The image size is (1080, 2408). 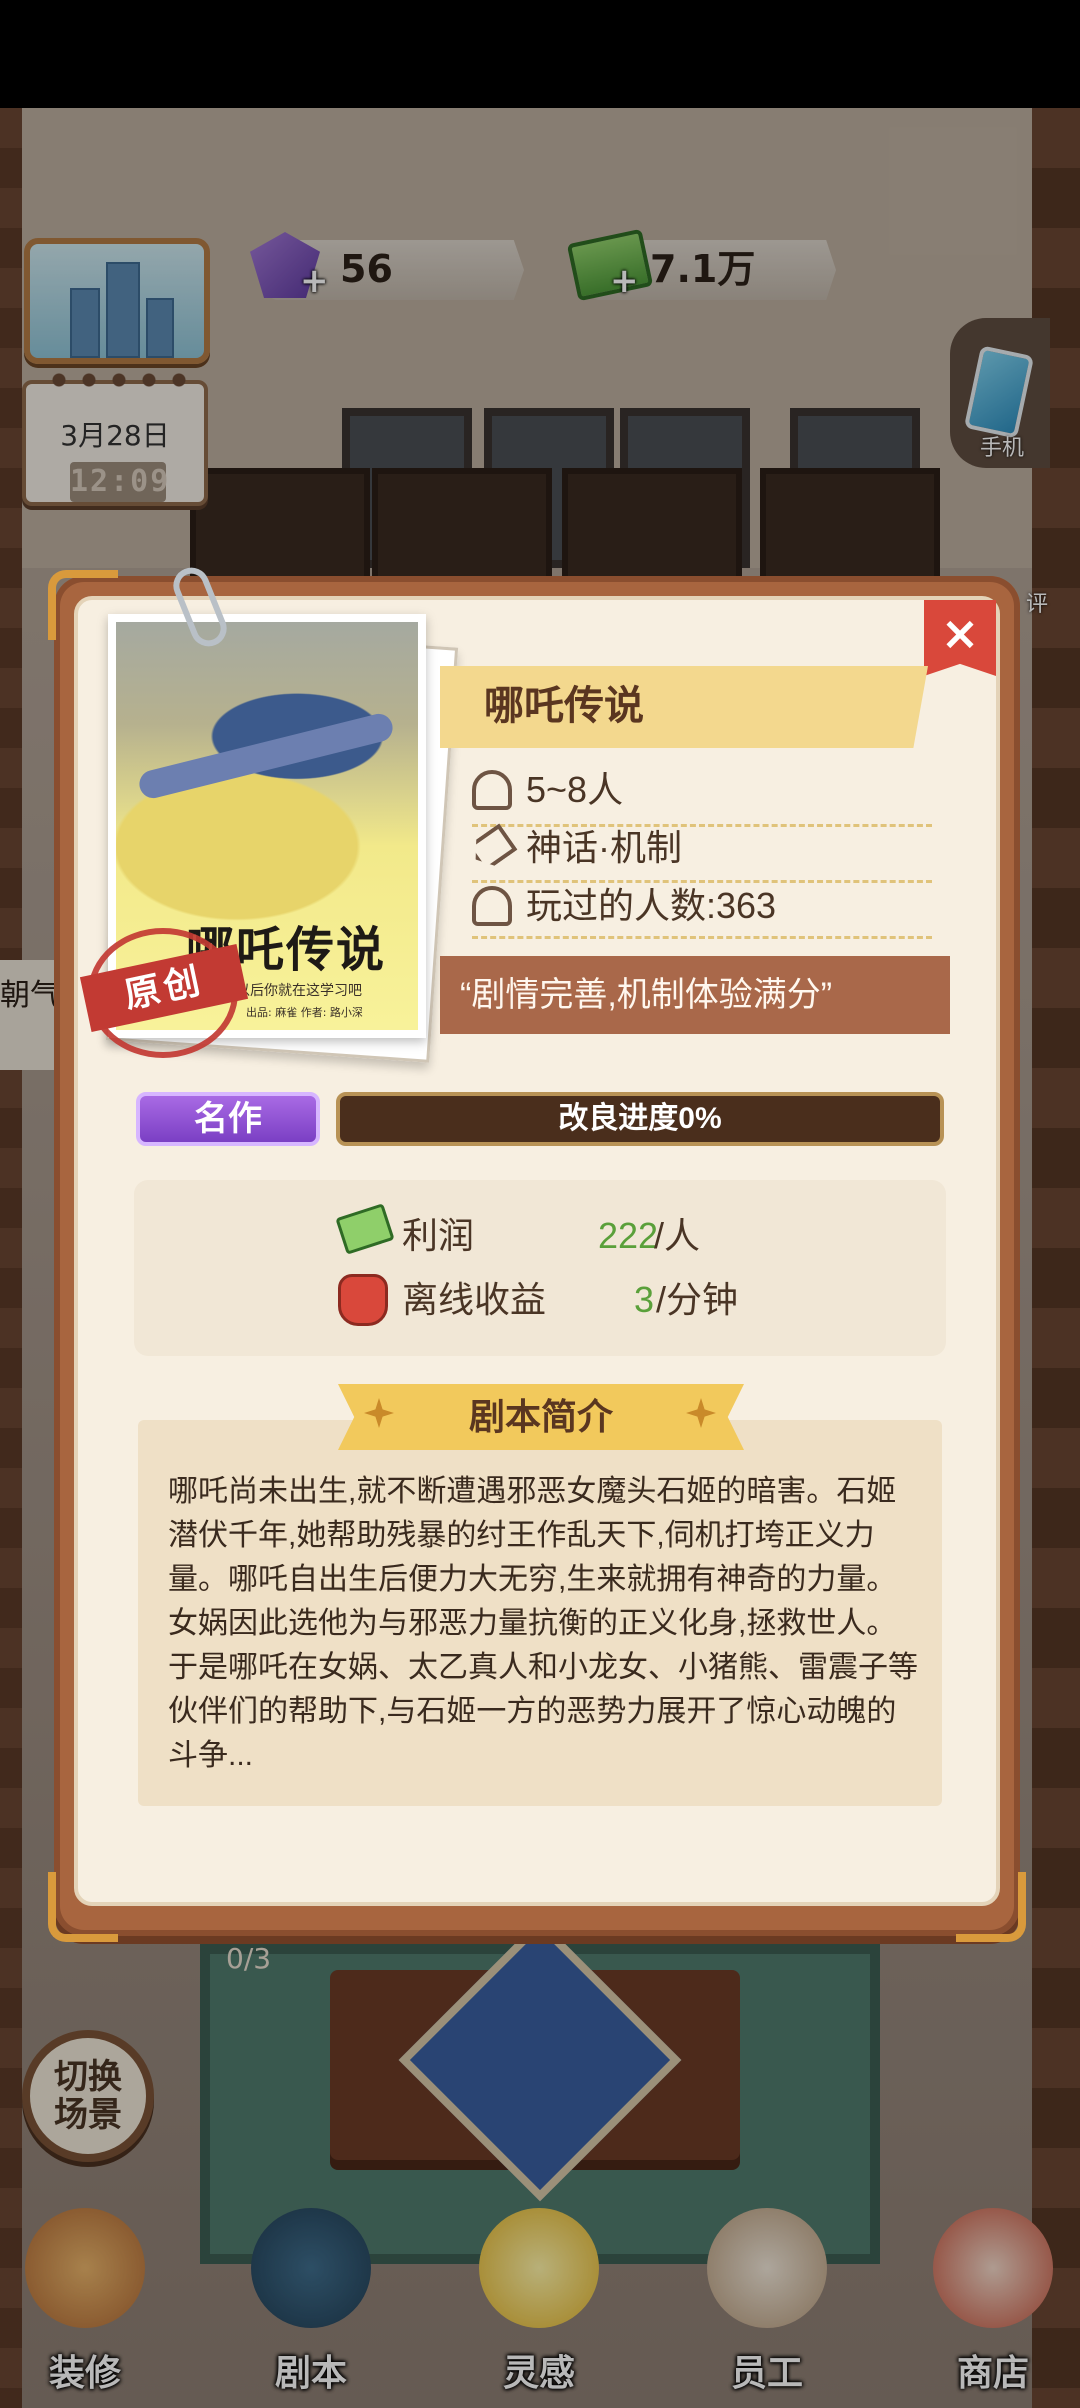 I want to click on improve-progress-bar: 改良进度0%, so click(x=640, y=1119).